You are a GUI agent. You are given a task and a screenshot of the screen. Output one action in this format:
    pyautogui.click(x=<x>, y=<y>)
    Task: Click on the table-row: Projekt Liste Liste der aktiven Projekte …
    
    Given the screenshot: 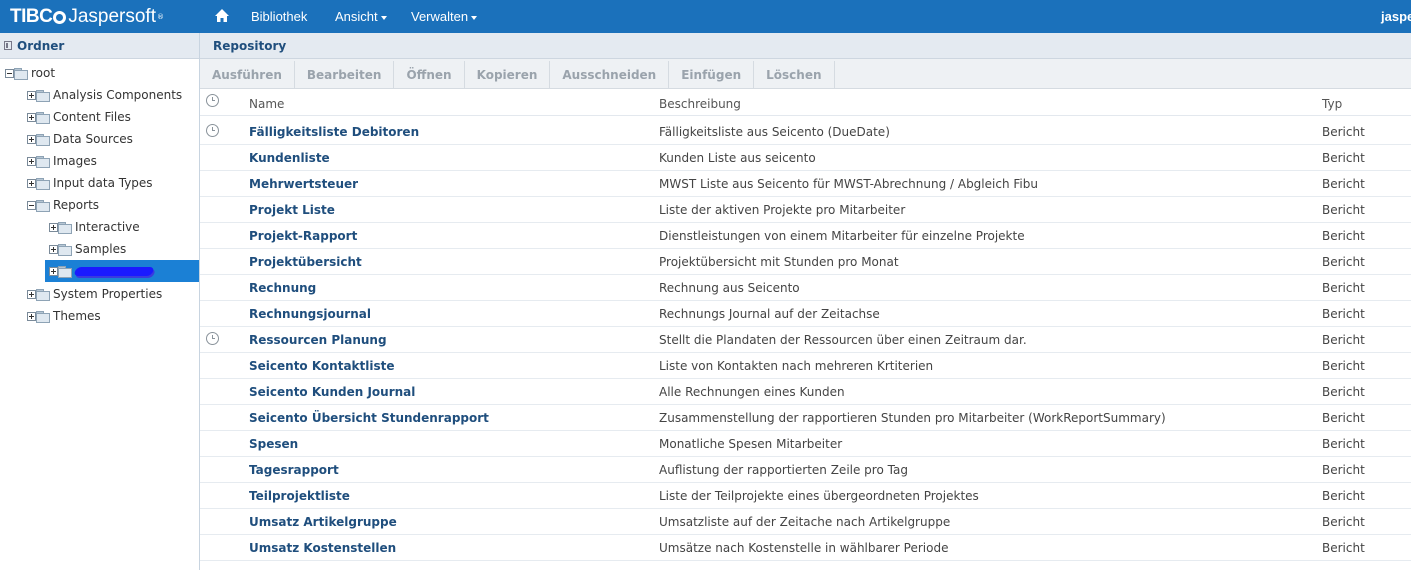 What is the action you would take?
    pyautogui.click(x=805, y=210)
    